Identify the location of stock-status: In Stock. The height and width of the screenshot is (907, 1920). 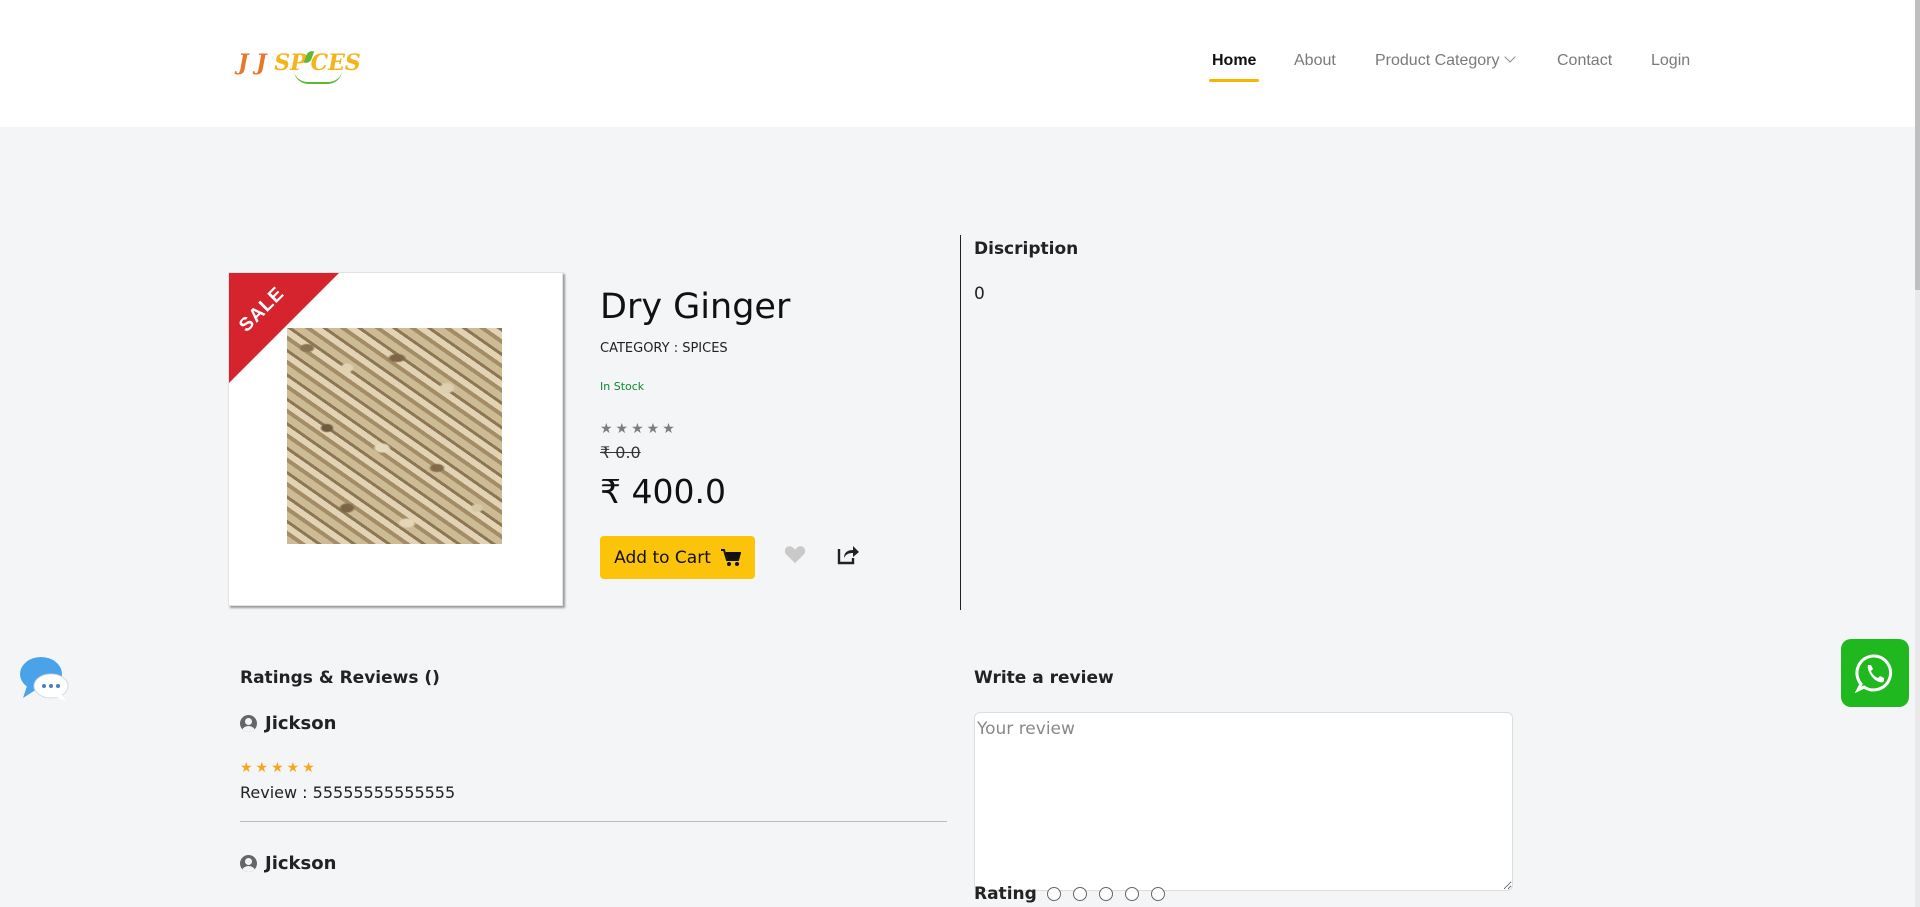
(622, 386).